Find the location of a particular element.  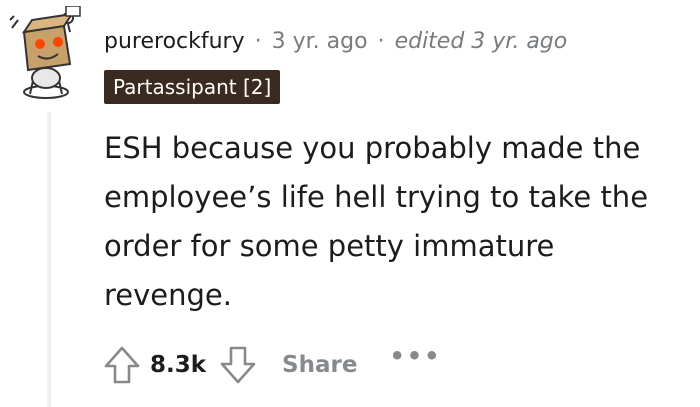

user-flair: Partassipant [2] is located at coordinates (192, 87).